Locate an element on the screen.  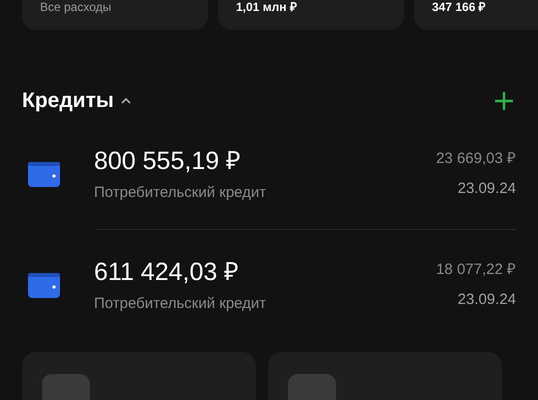
summary-card: 1,01 млн ₽ is located at coordinates (311, 15).